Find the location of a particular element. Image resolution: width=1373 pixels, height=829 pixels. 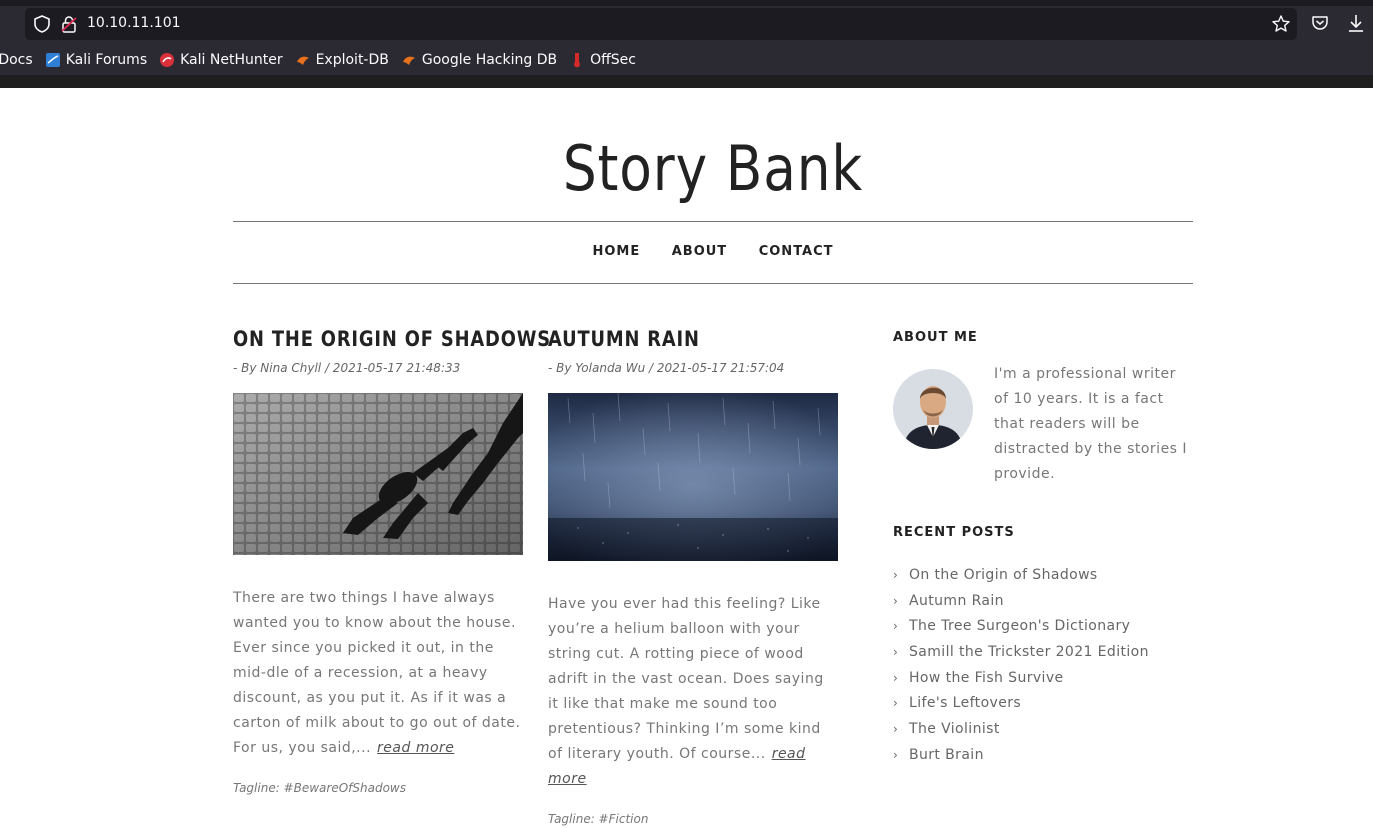

recent-post-item: › How the Fish Survive is located at coordinates (1043, 678).